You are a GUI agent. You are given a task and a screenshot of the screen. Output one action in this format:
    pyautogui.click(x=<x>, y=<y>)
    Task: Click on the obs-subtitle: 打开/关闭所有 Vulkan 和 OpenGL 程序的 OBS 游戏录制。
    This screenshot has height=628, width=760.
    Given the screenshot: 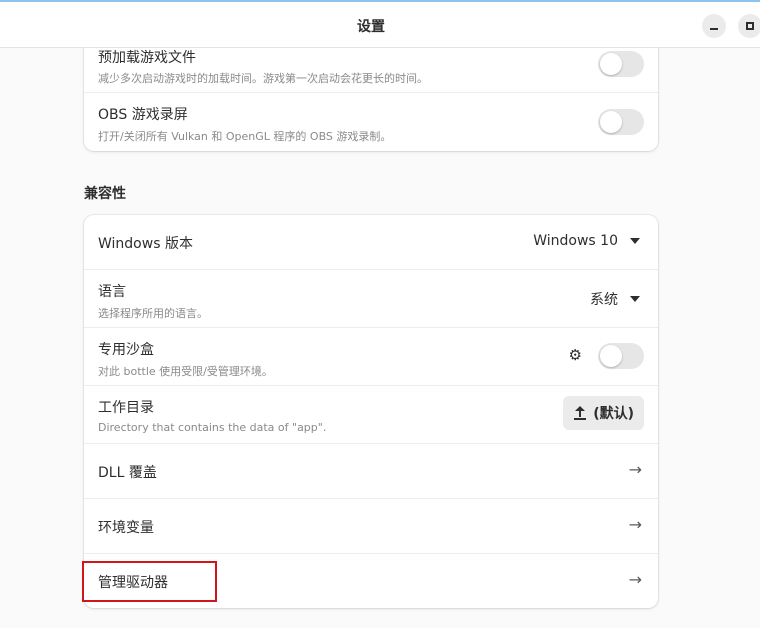 What is the action you would take?
    pyautogui.click(x=245, y=136)
    